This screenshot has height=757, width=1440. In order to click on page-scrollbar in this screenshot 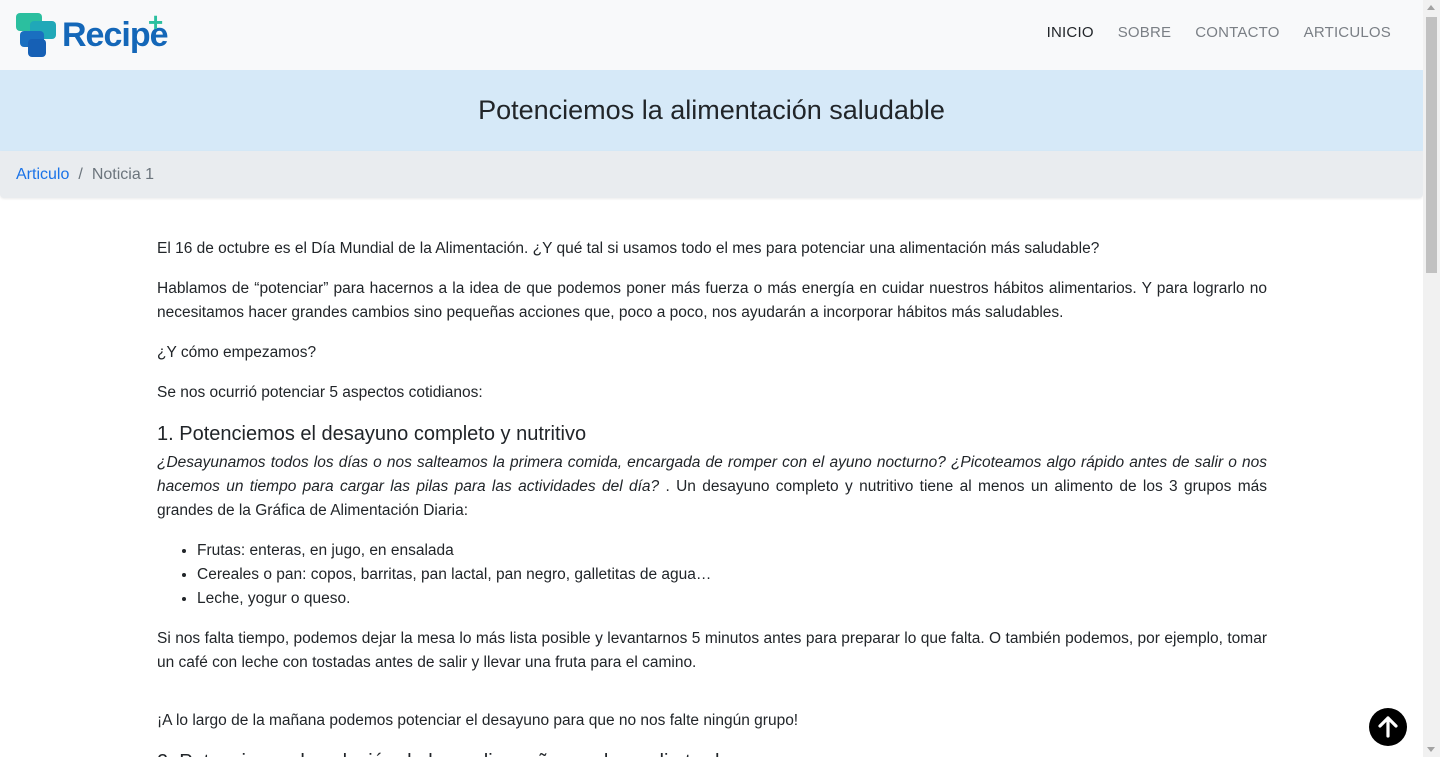, I will do `click(1431, 378)`.